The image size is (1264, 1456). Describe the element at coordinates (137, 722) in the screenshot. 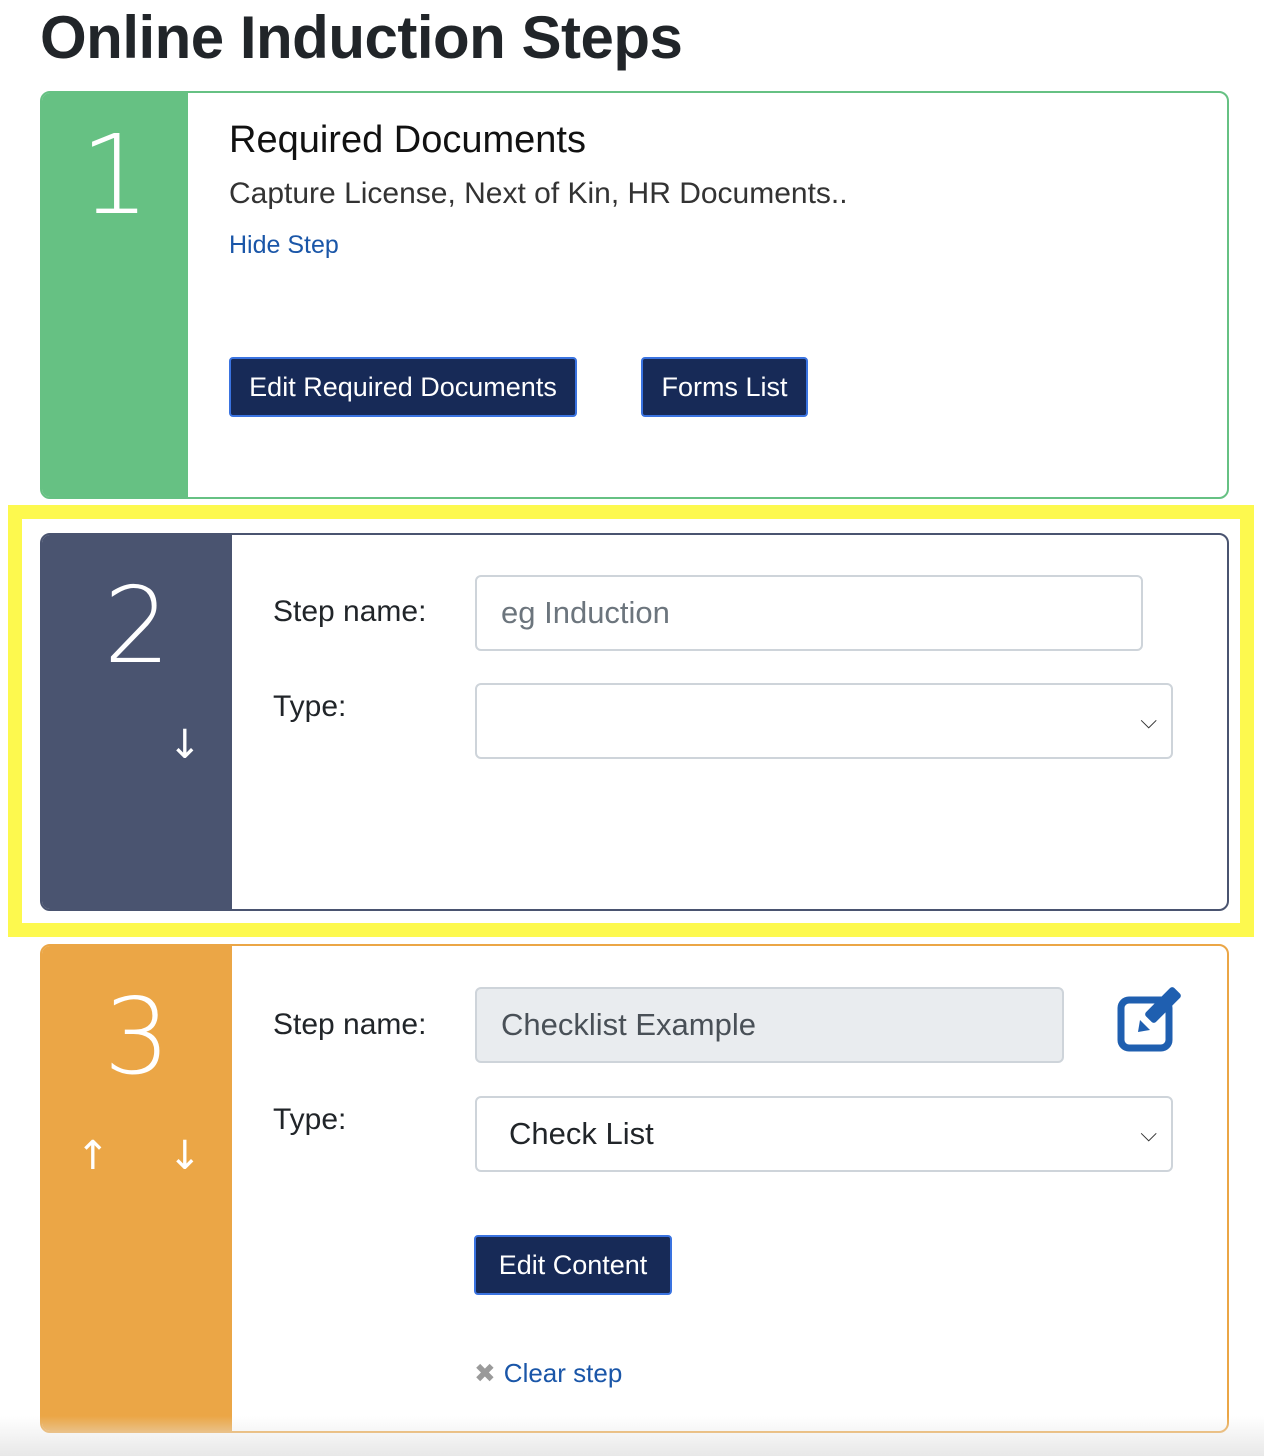

I see `step-number-panel: 2 ↓` at that location.